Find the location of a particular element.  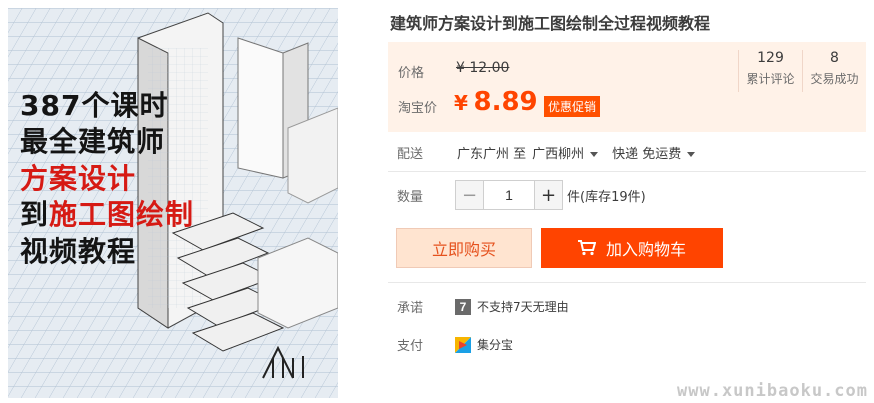

add-to-cart-button: 加入购物车 is located at coordinates (632, 248).